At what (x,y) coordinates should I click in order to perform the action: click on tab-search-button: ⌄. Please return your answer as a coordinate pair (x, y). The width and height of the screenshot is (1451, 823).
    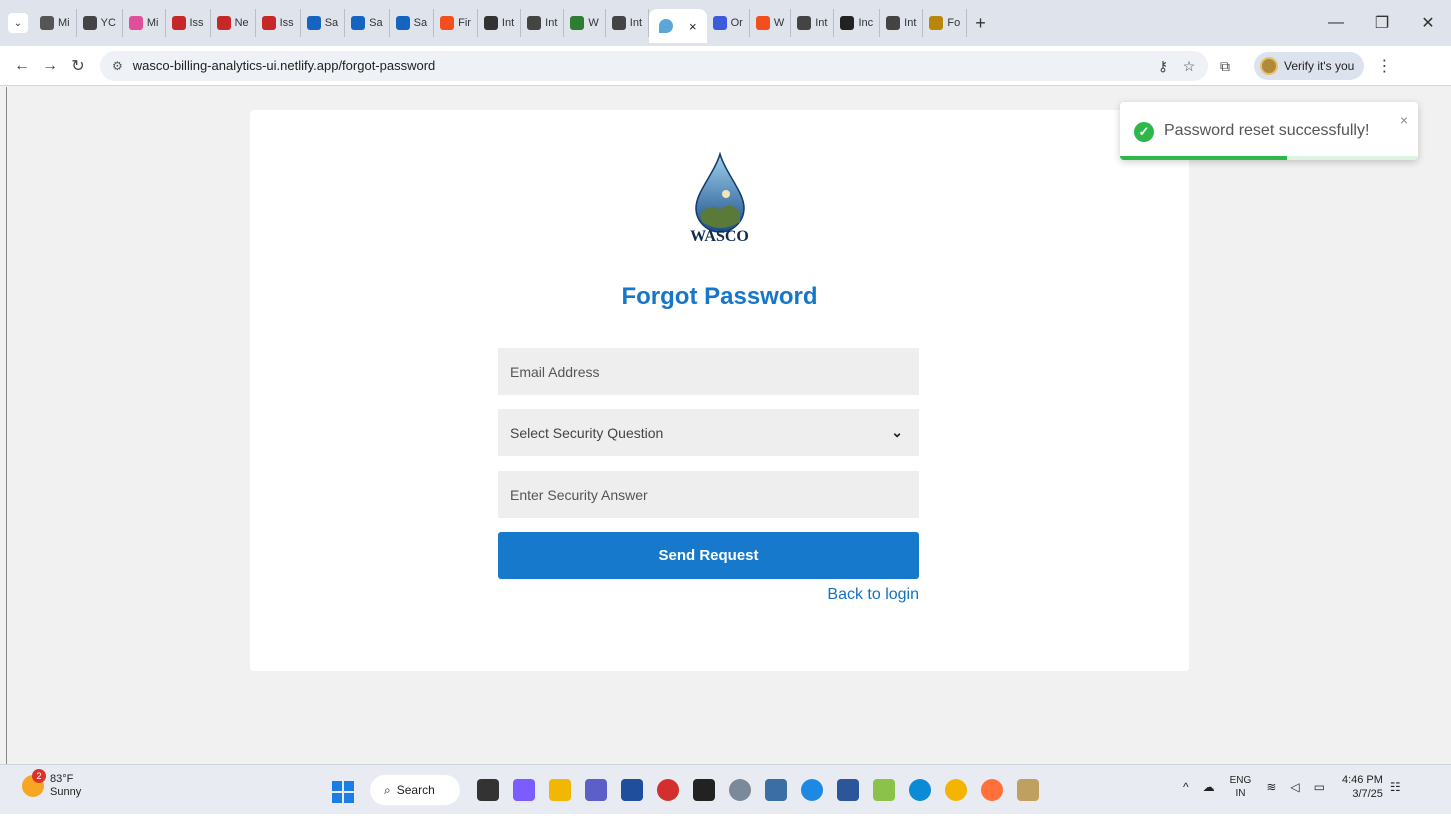
    Looking at the image, I should click on (18, 23).